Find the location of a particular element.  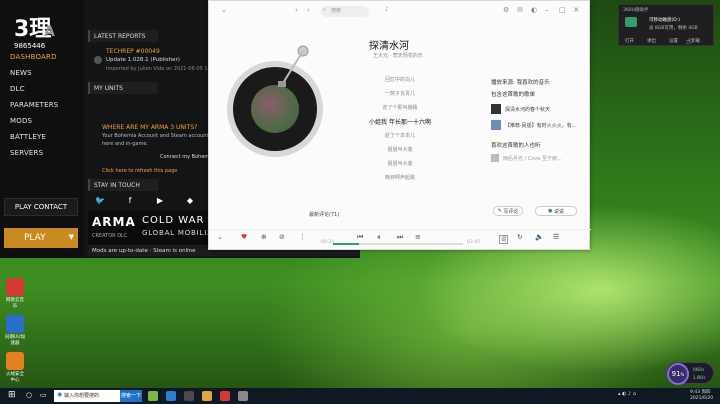

mail-icon: ✉ is located at coordinates (520, 10).